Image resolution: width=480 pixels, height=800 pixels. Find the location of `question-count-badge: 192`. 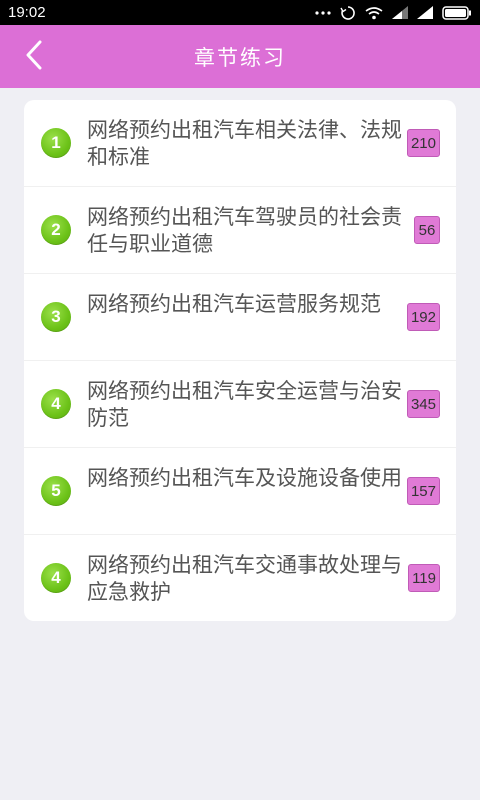

question-count-badge: 192 is located at coordinates (423, 317).